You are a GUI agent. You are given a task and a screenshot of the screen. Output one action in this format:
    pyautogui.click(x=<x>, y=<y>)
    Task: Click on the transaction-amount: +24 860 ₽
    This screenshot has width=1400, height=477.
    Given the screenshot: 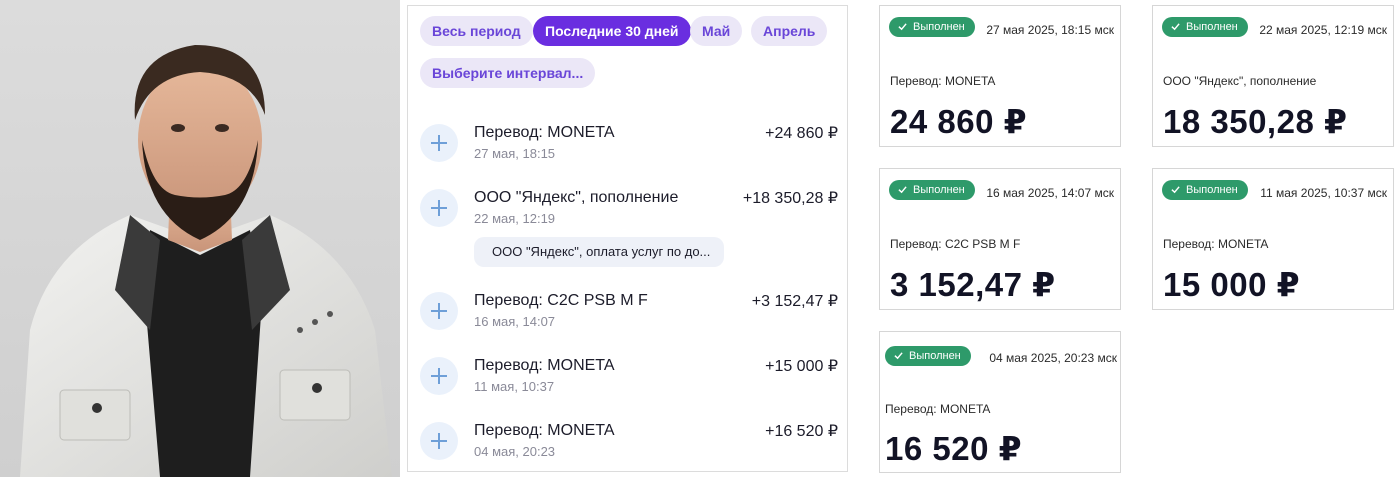 What is the action you would take?
    pyautogui.click(x=801, y=133)
    